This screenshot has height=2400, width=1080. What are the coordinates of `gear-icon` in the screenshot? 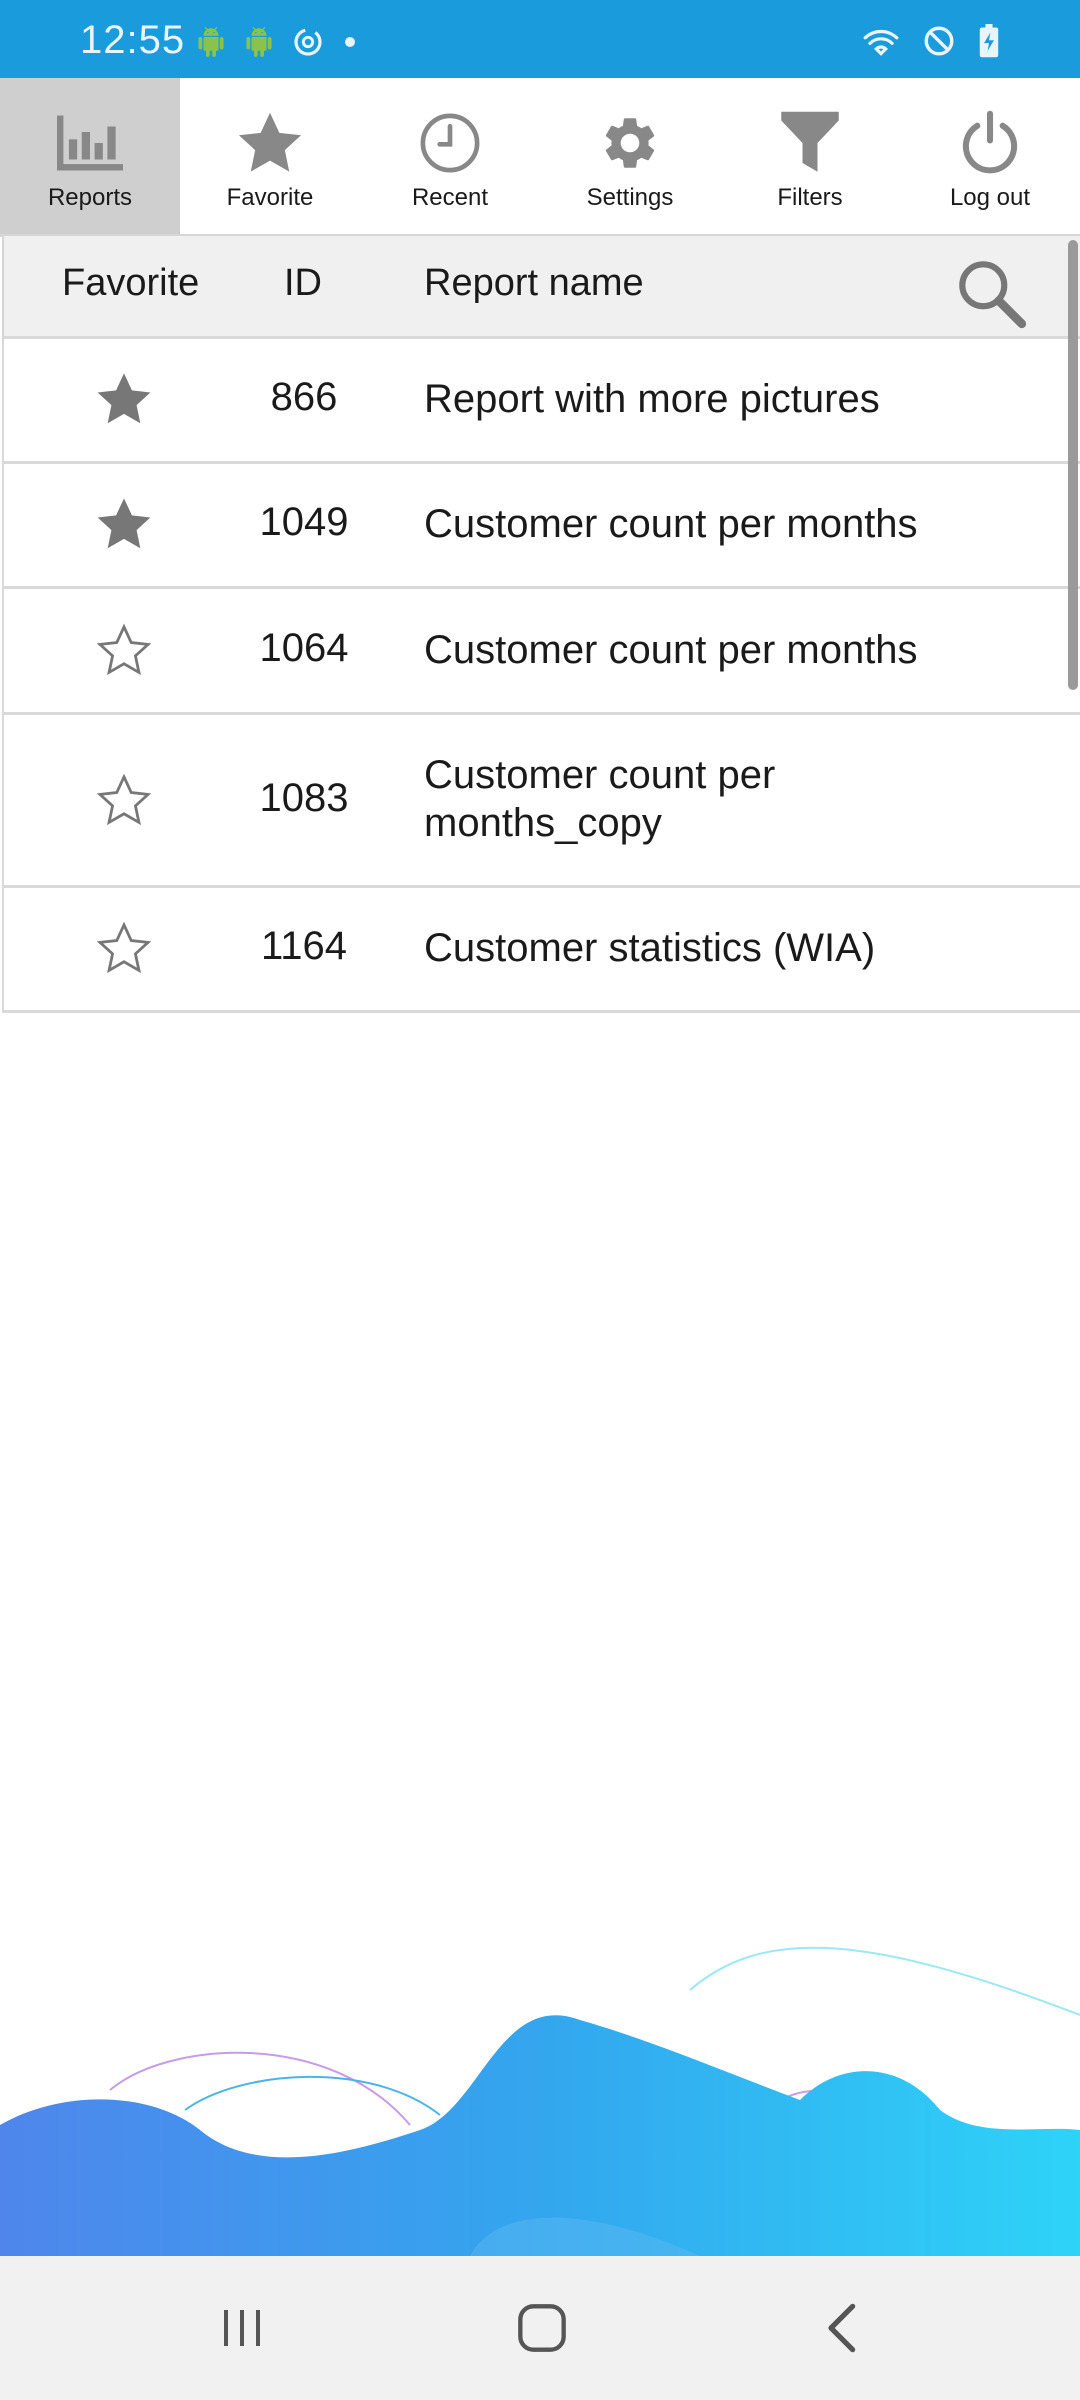 It's located at (630, 143).